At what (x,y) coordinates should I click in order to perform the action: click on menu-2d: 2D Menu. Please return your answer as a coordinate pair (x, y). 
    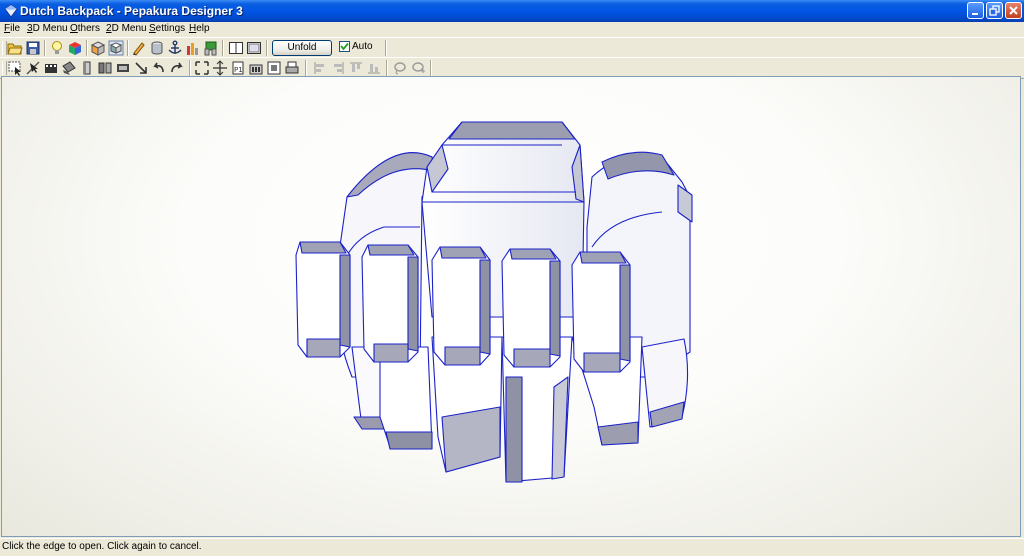
    Looking at the image, I should click on (126, 28).